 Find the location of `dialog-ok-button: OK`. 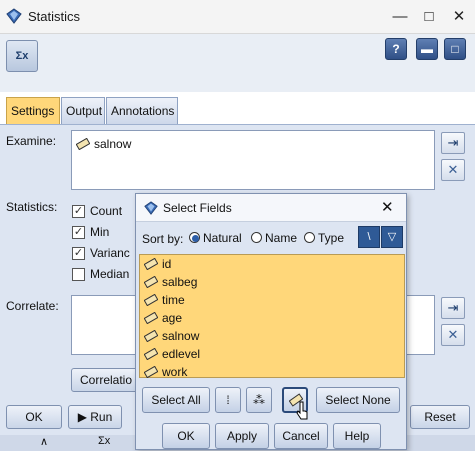

dialog-ok-button: OK is located at coordinates (186, 436).